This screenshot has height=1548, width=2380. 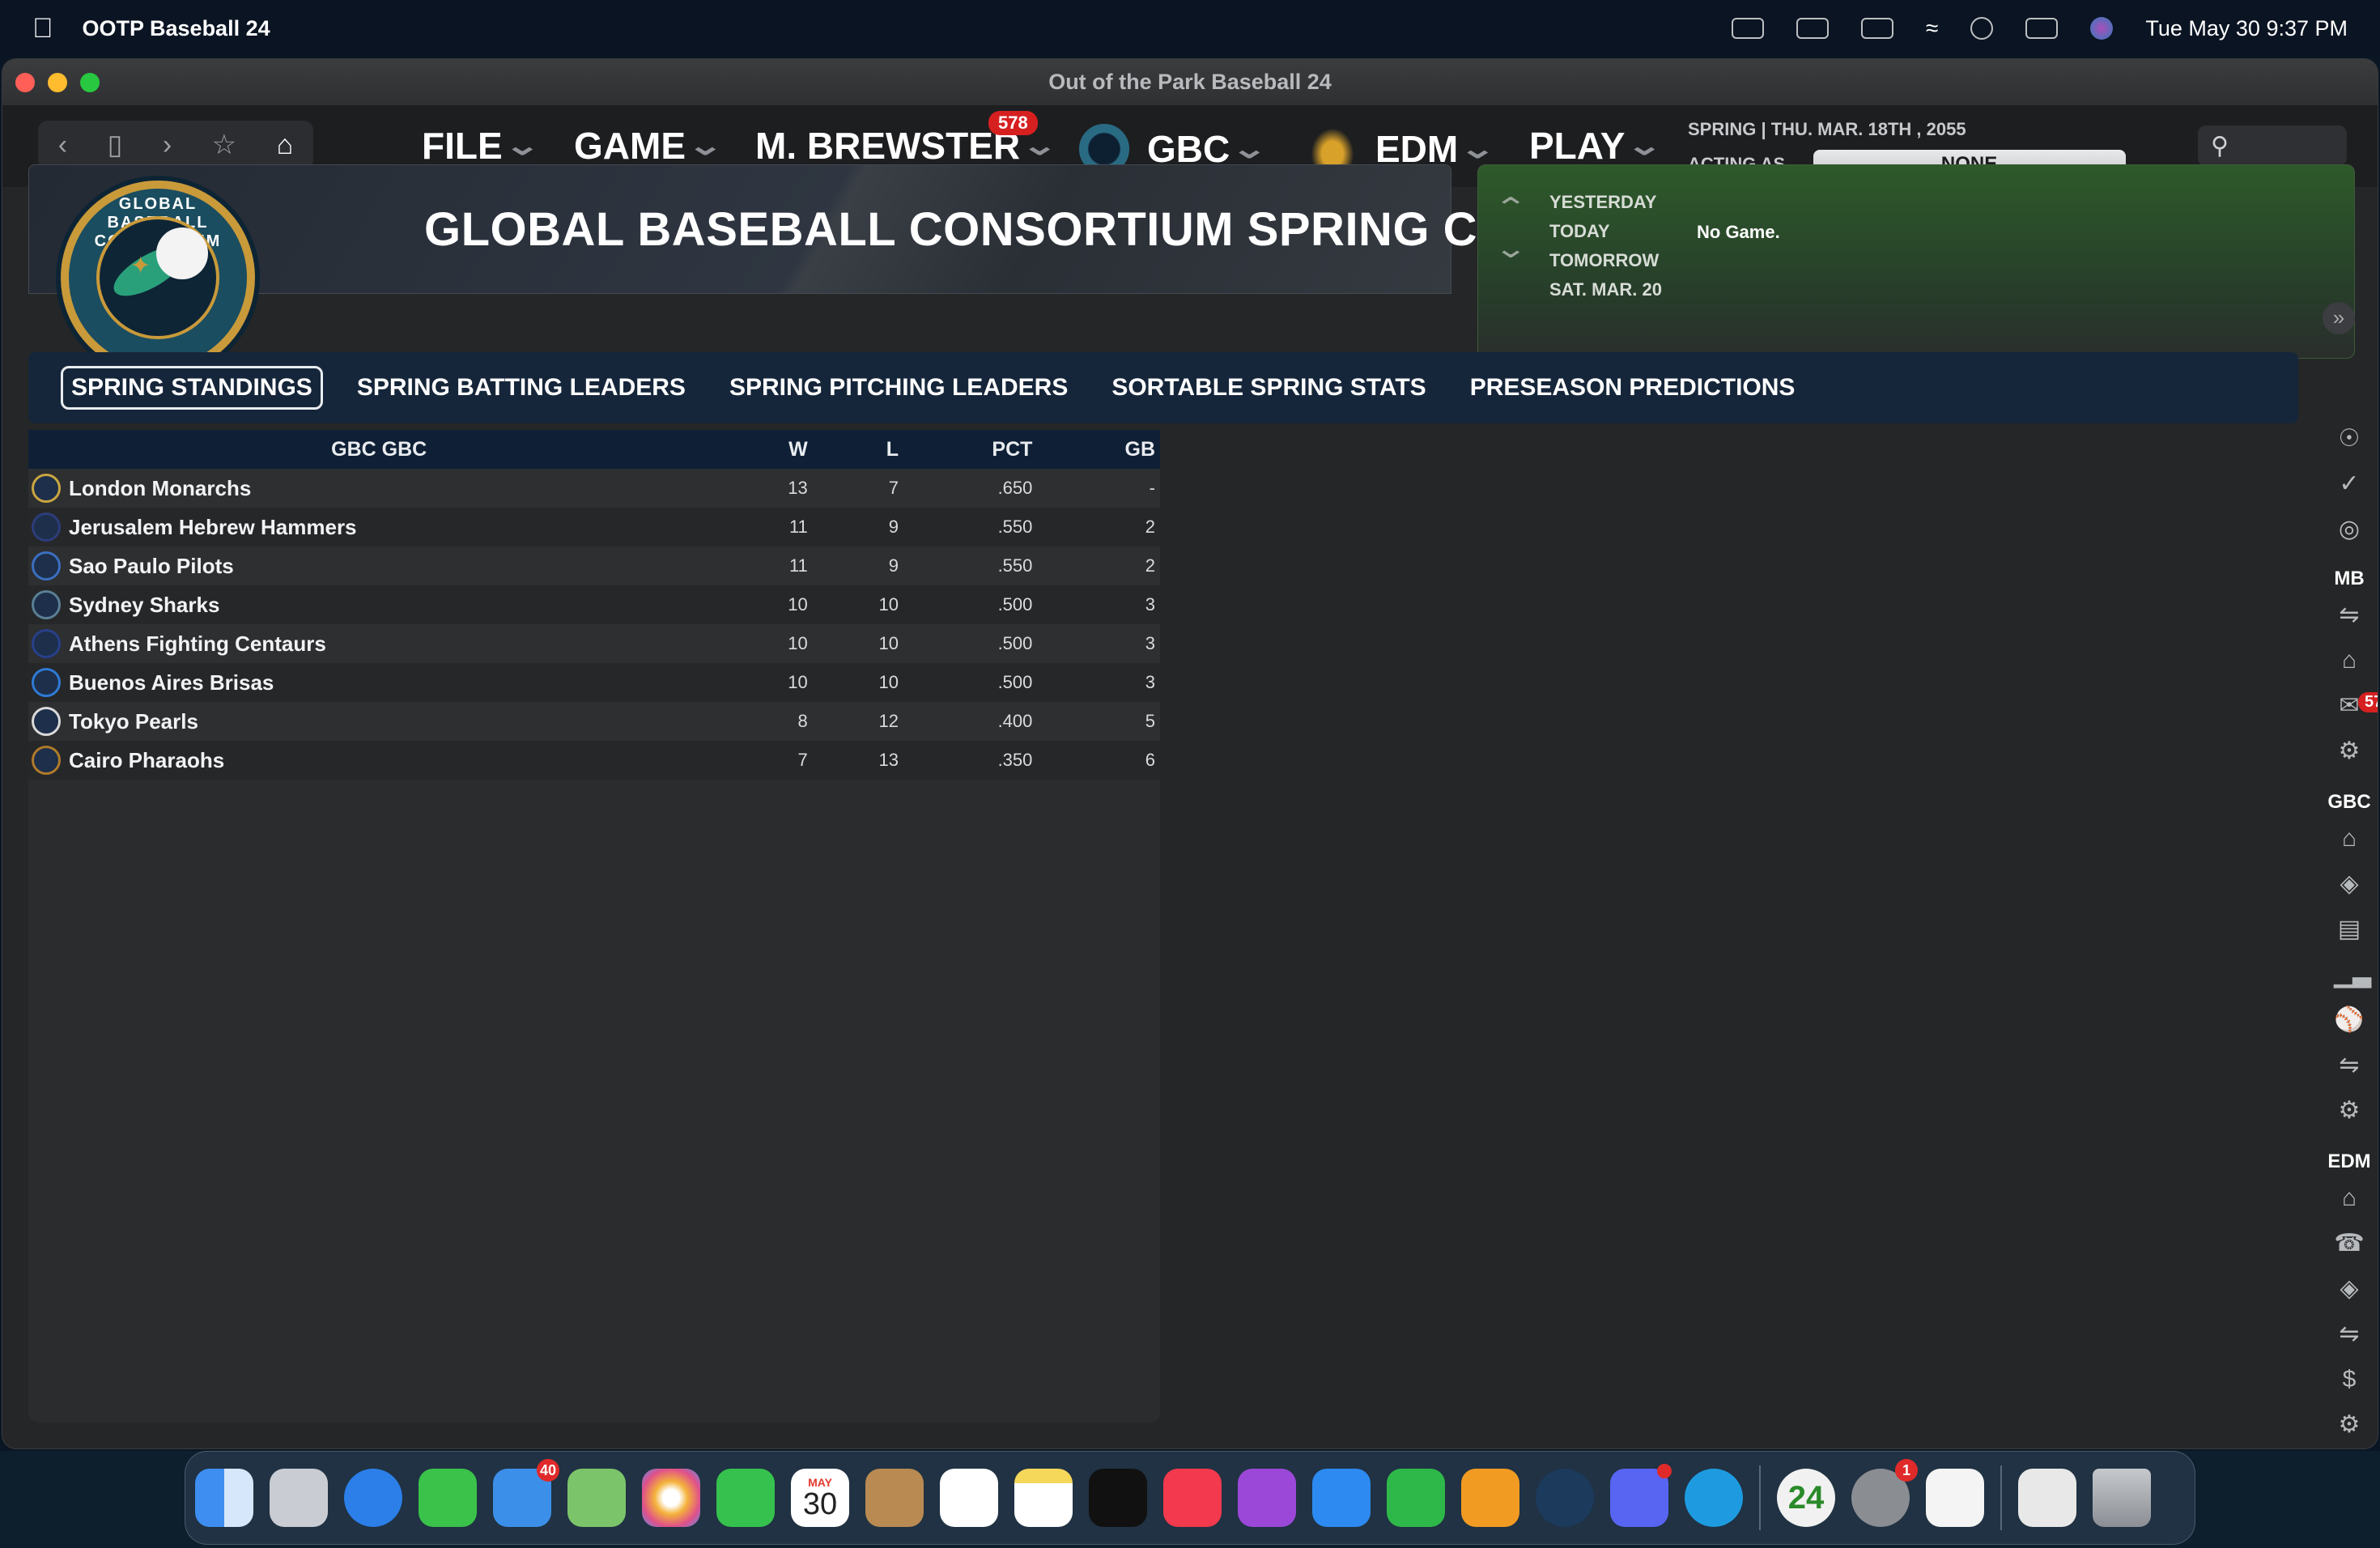 I want to click on menu-play: PLAY ⌄, so click(x=1596, y=146).